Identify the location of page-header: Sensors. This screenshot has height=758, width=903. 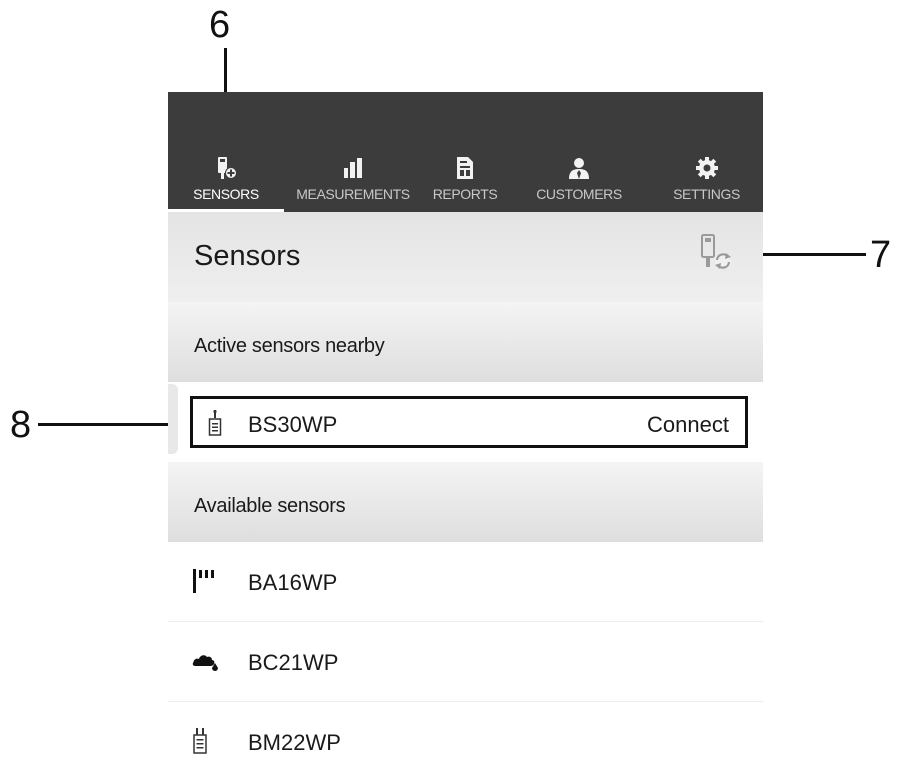
(465, 257).